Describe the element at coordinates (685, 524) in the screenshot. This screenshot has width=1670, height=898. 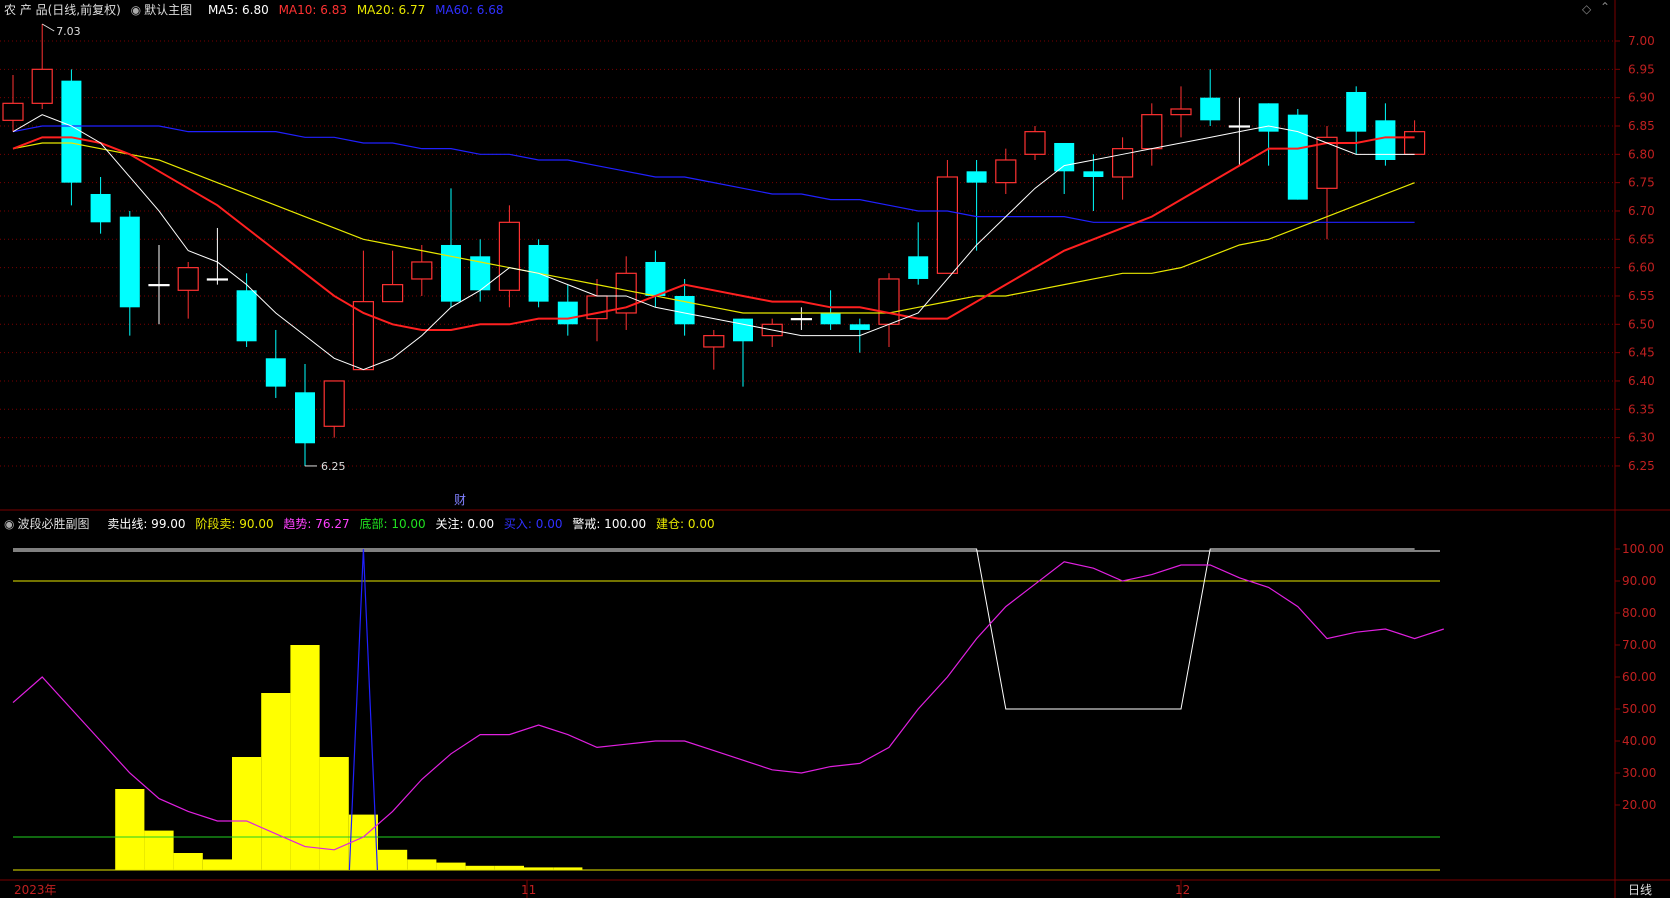
I see `build-label: 建仓: 0.00` at that location.